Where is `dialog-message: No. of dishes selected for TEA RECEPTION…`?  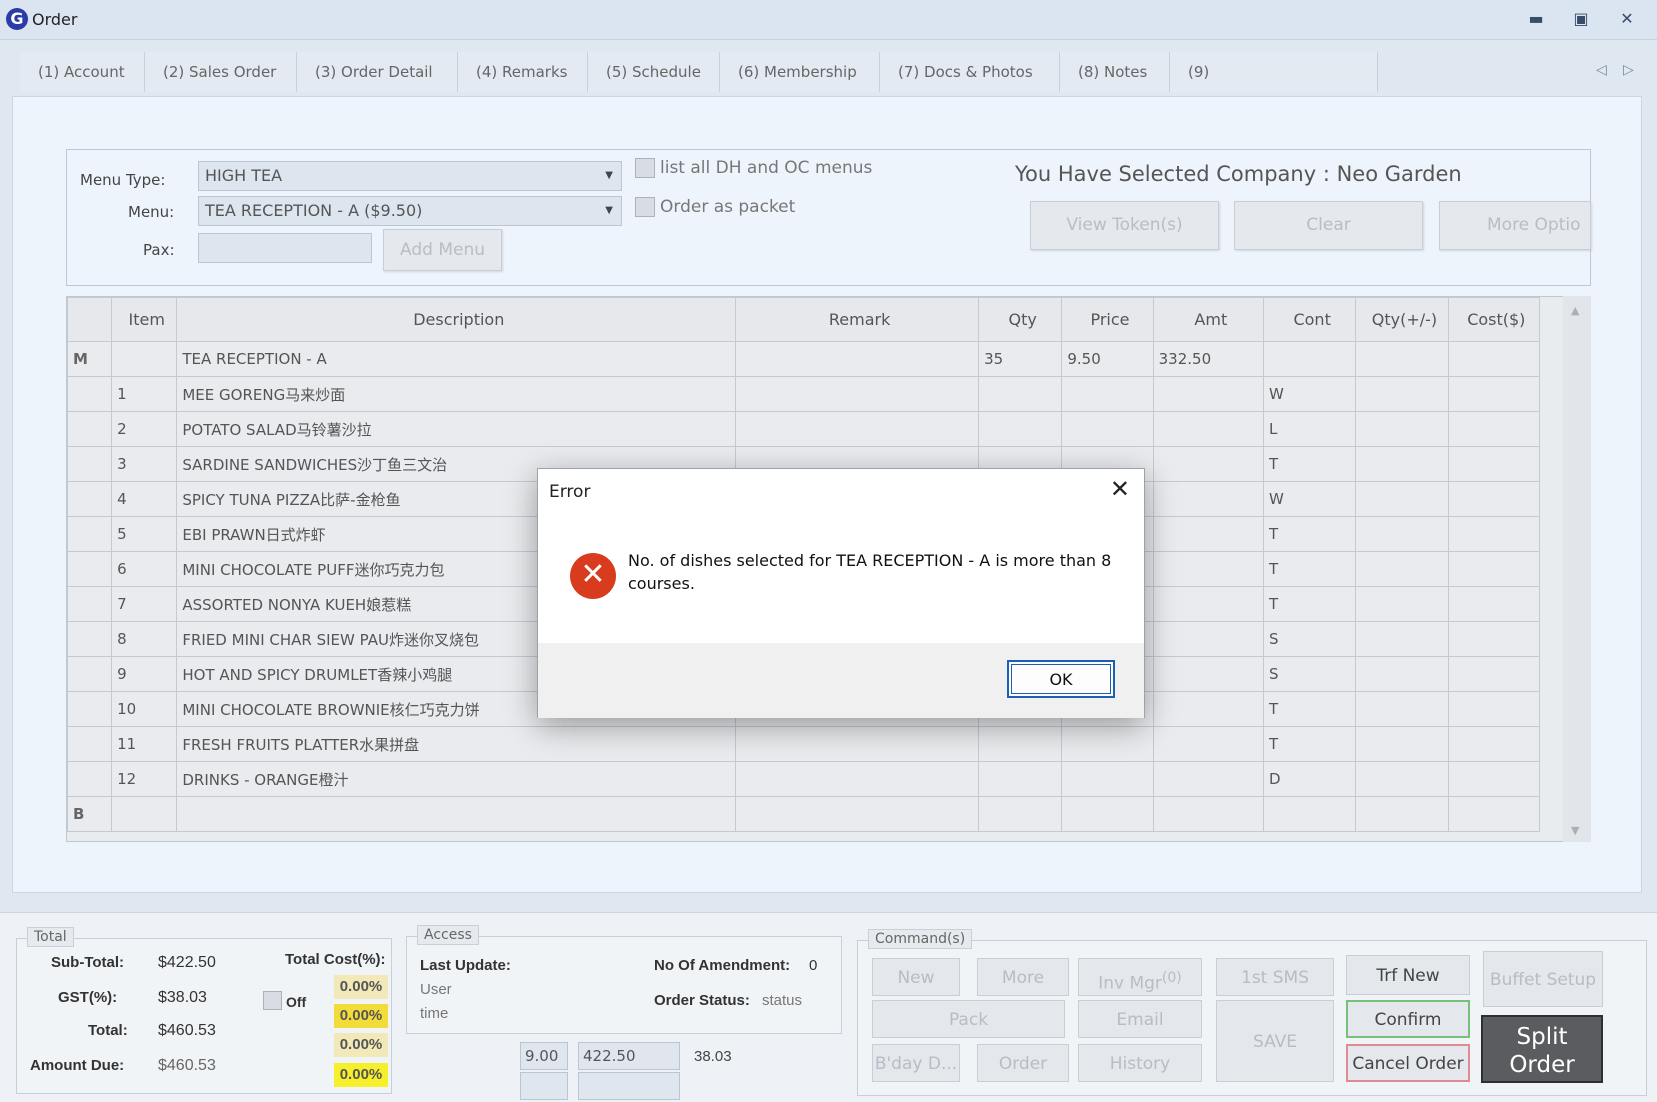 dialog-message: No. of dishes selected for TEA RECEPTION… is located at coordinates (870, 572).